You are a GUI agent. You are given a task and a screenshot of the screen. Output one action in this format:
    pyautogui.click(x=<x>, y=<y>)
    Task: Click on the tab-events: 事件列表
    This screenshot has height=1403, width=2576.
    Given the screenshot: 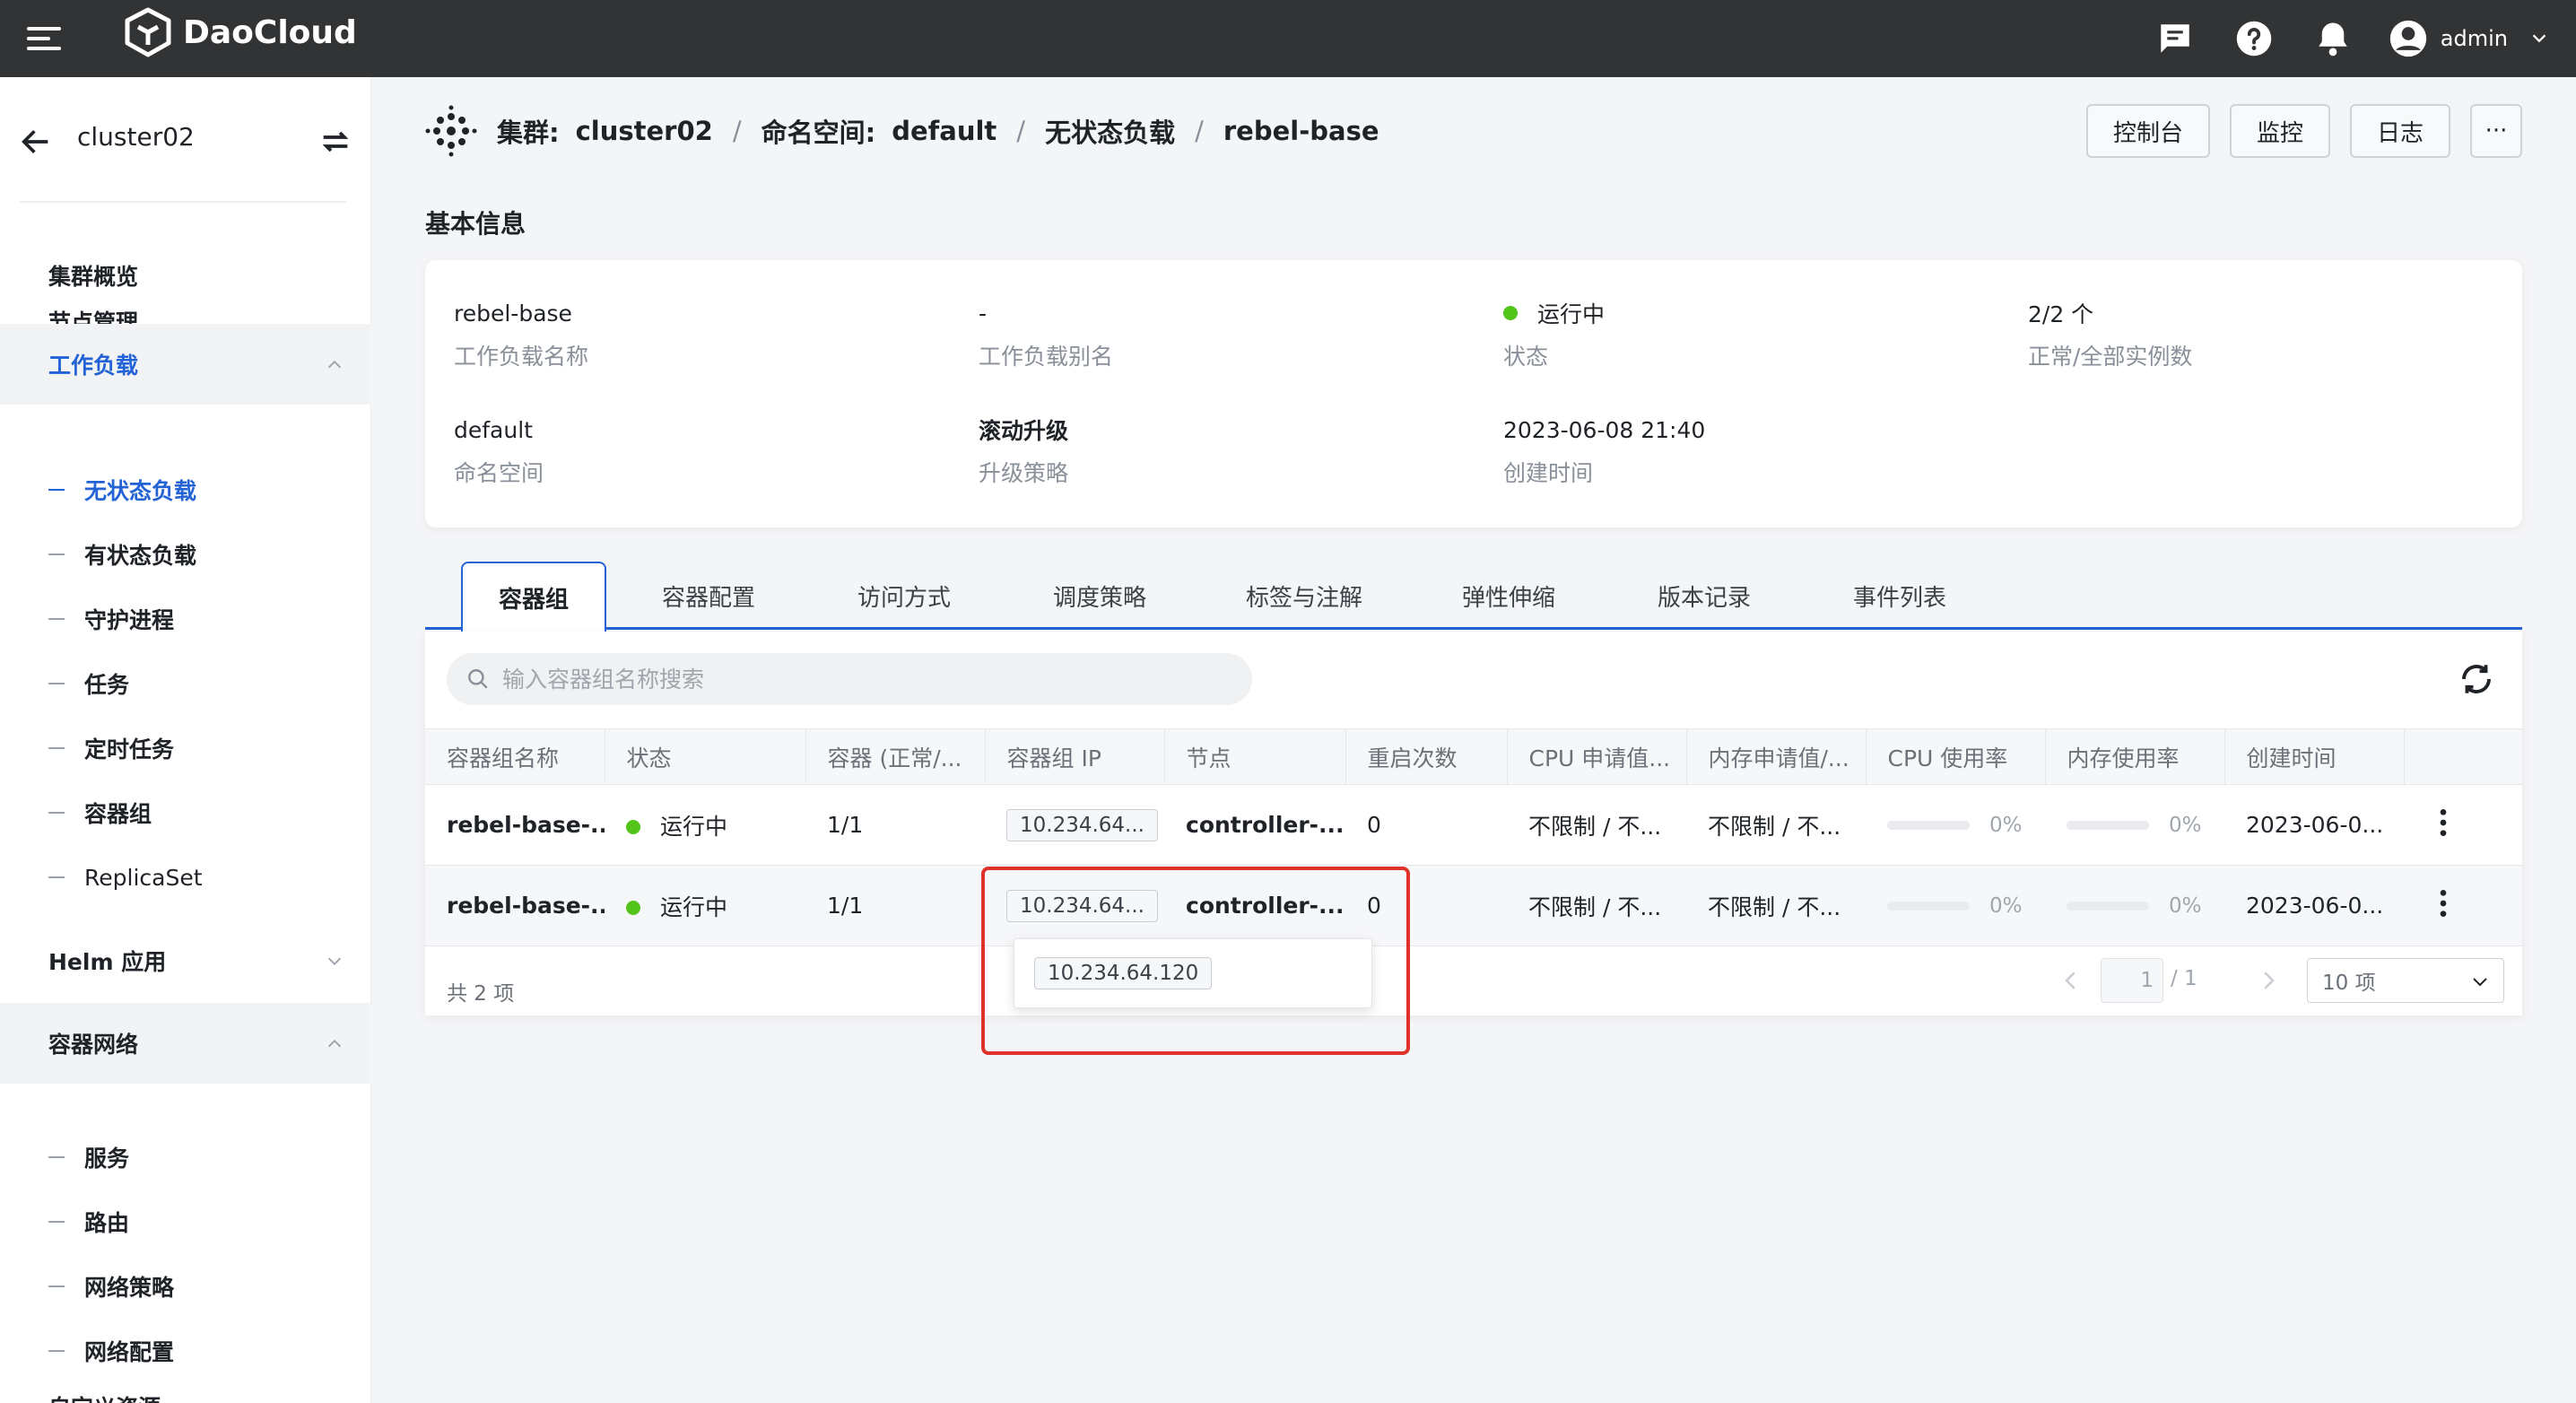 What is the action you would take?
    pyautogui.click(x=1899, y=596)
    